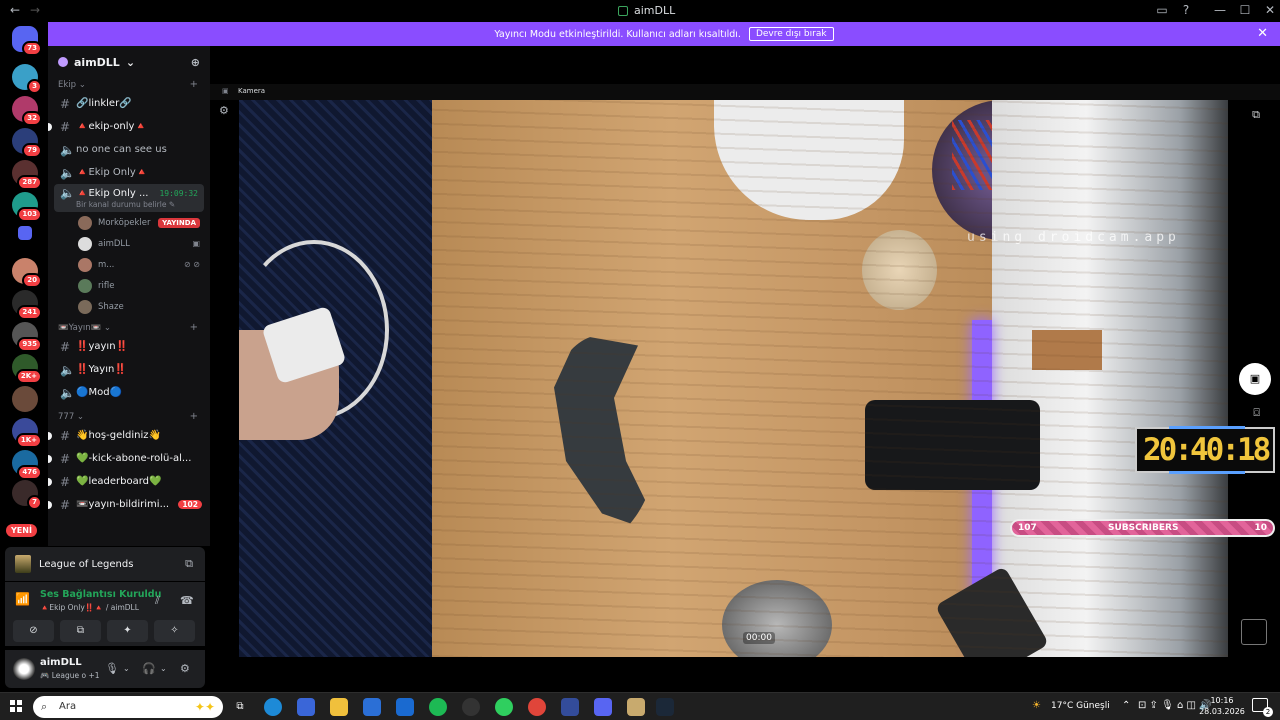  Describe the element at coordinates (1254, 632) in the screenshot. I see `fullscreen-button` at that location.